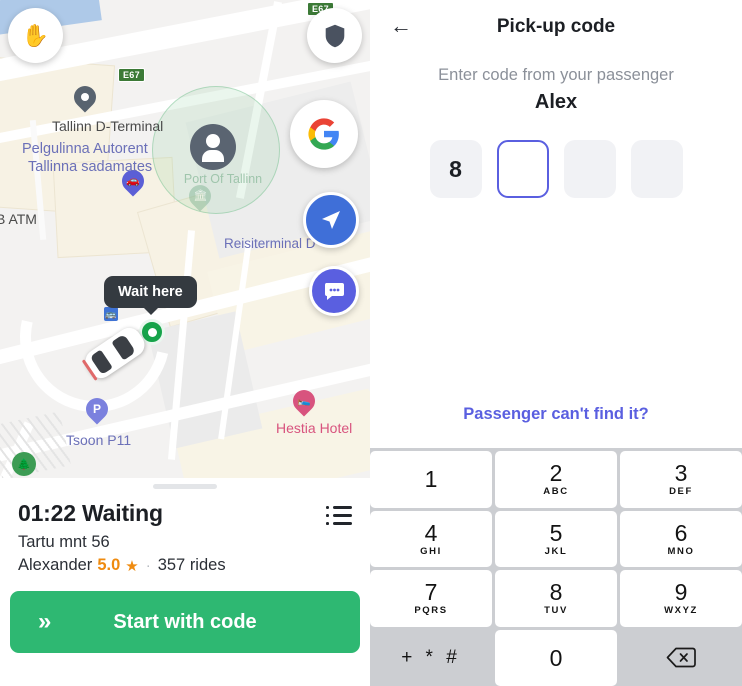  Describe the element at coordinates (556, 414) in the screenshot. I see `passenger-cant-find-link: Passenger can't find it?` at that location.